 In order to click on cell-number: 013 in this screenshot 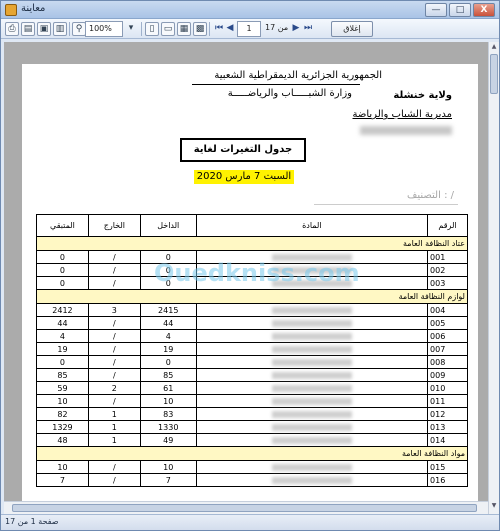, I will do `click(447, 427)`.